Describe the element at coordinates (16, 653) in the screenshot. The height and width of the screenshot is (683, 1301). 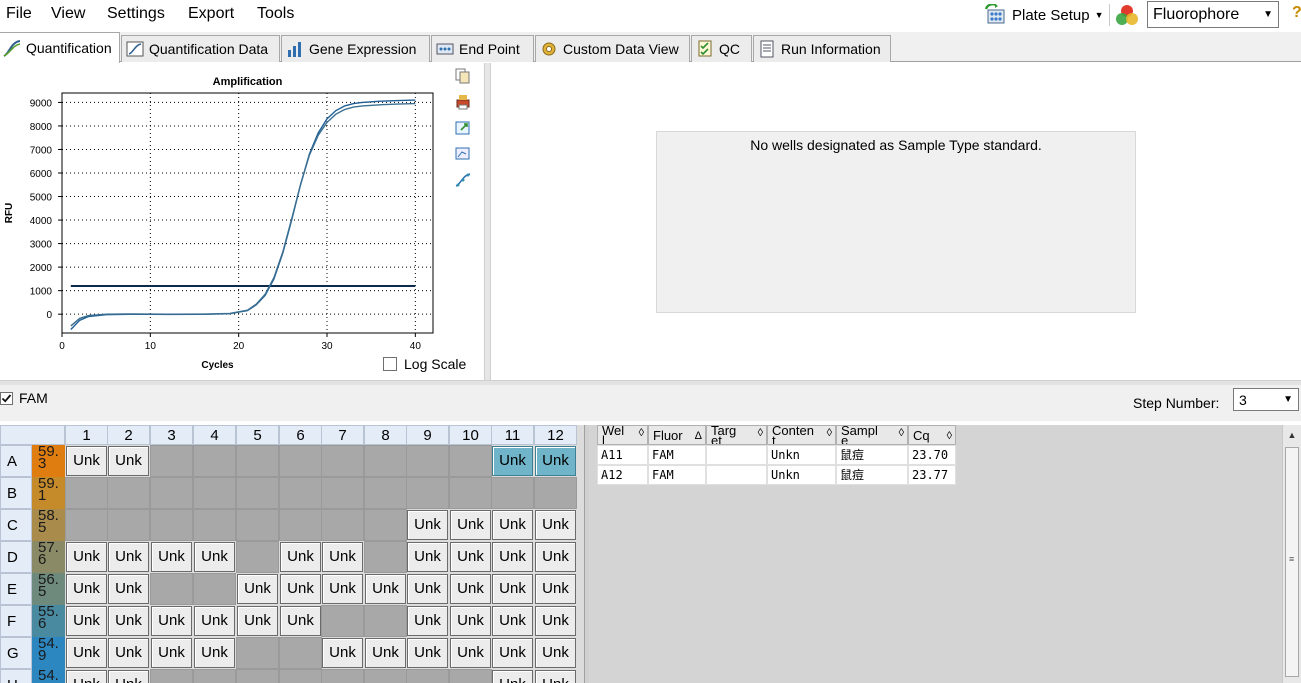
I see `plate-row-header: G` at that location.